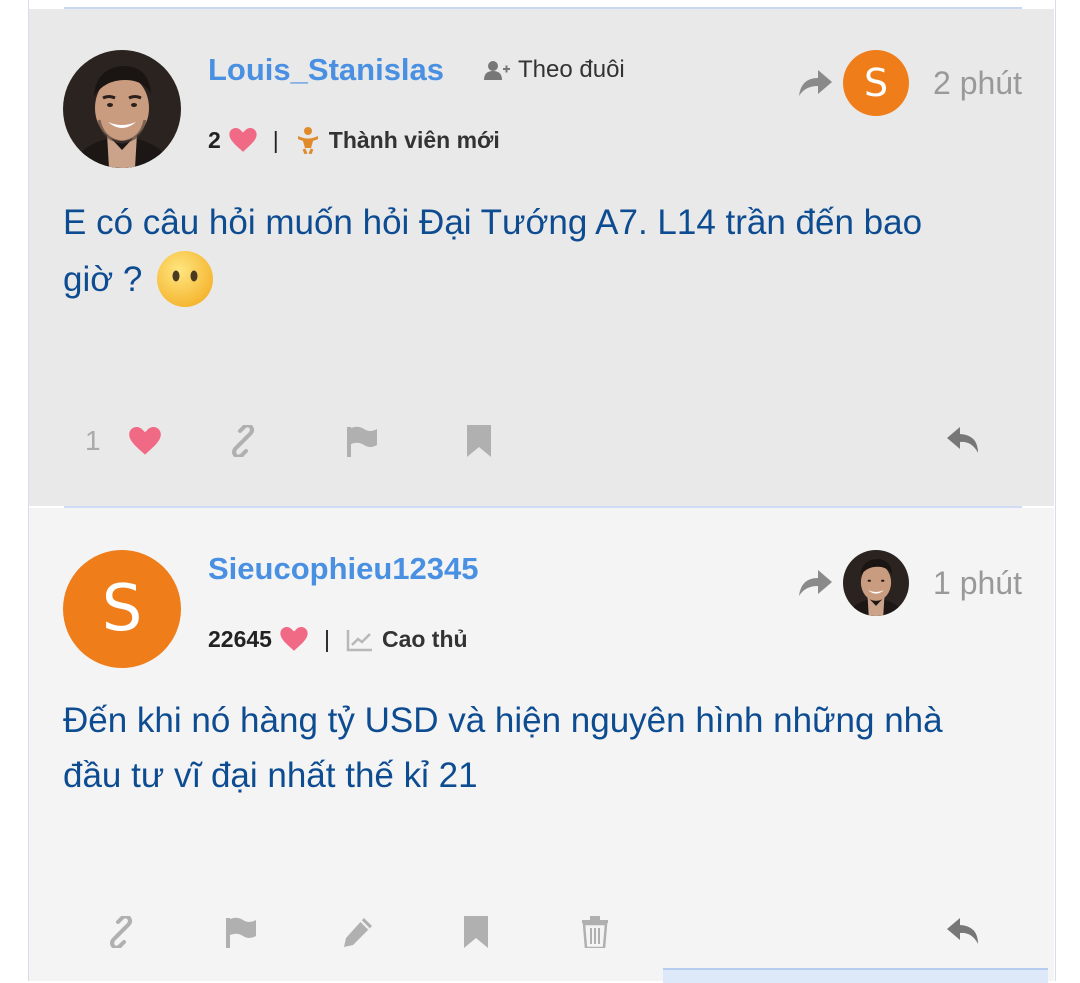  I want to click on new-member-icon, so click(307, 140).